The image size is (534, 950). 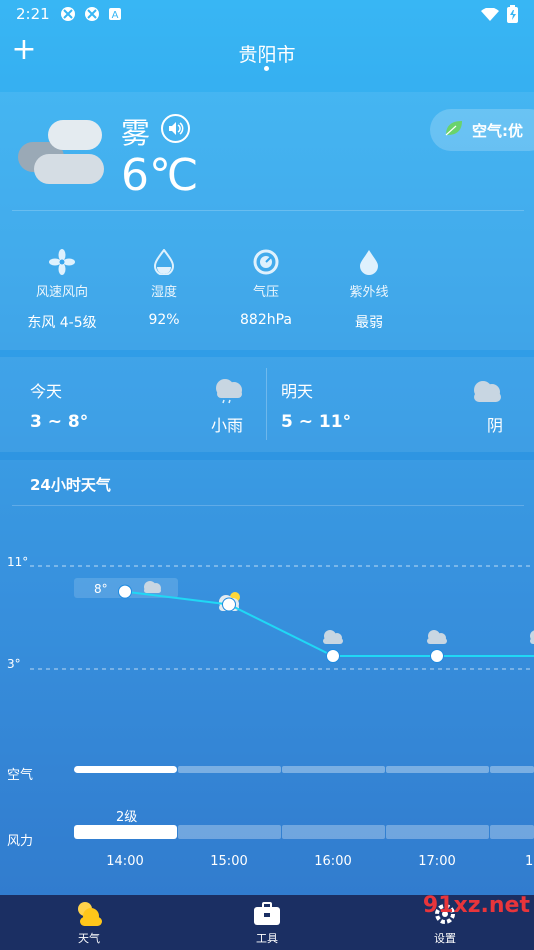 I want to click on toolbox-icon, so click(x=267, y=914).